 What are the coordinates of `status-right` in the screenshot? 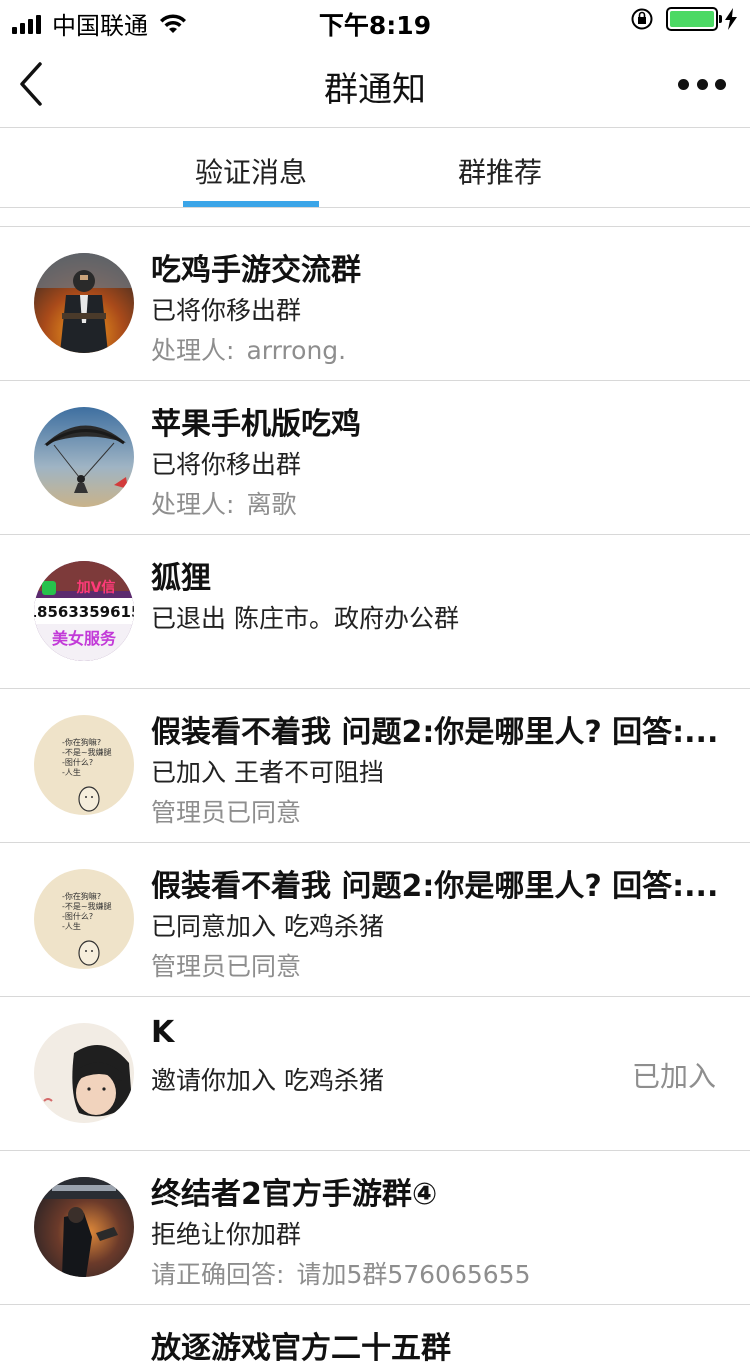 It's located at (684, 19).